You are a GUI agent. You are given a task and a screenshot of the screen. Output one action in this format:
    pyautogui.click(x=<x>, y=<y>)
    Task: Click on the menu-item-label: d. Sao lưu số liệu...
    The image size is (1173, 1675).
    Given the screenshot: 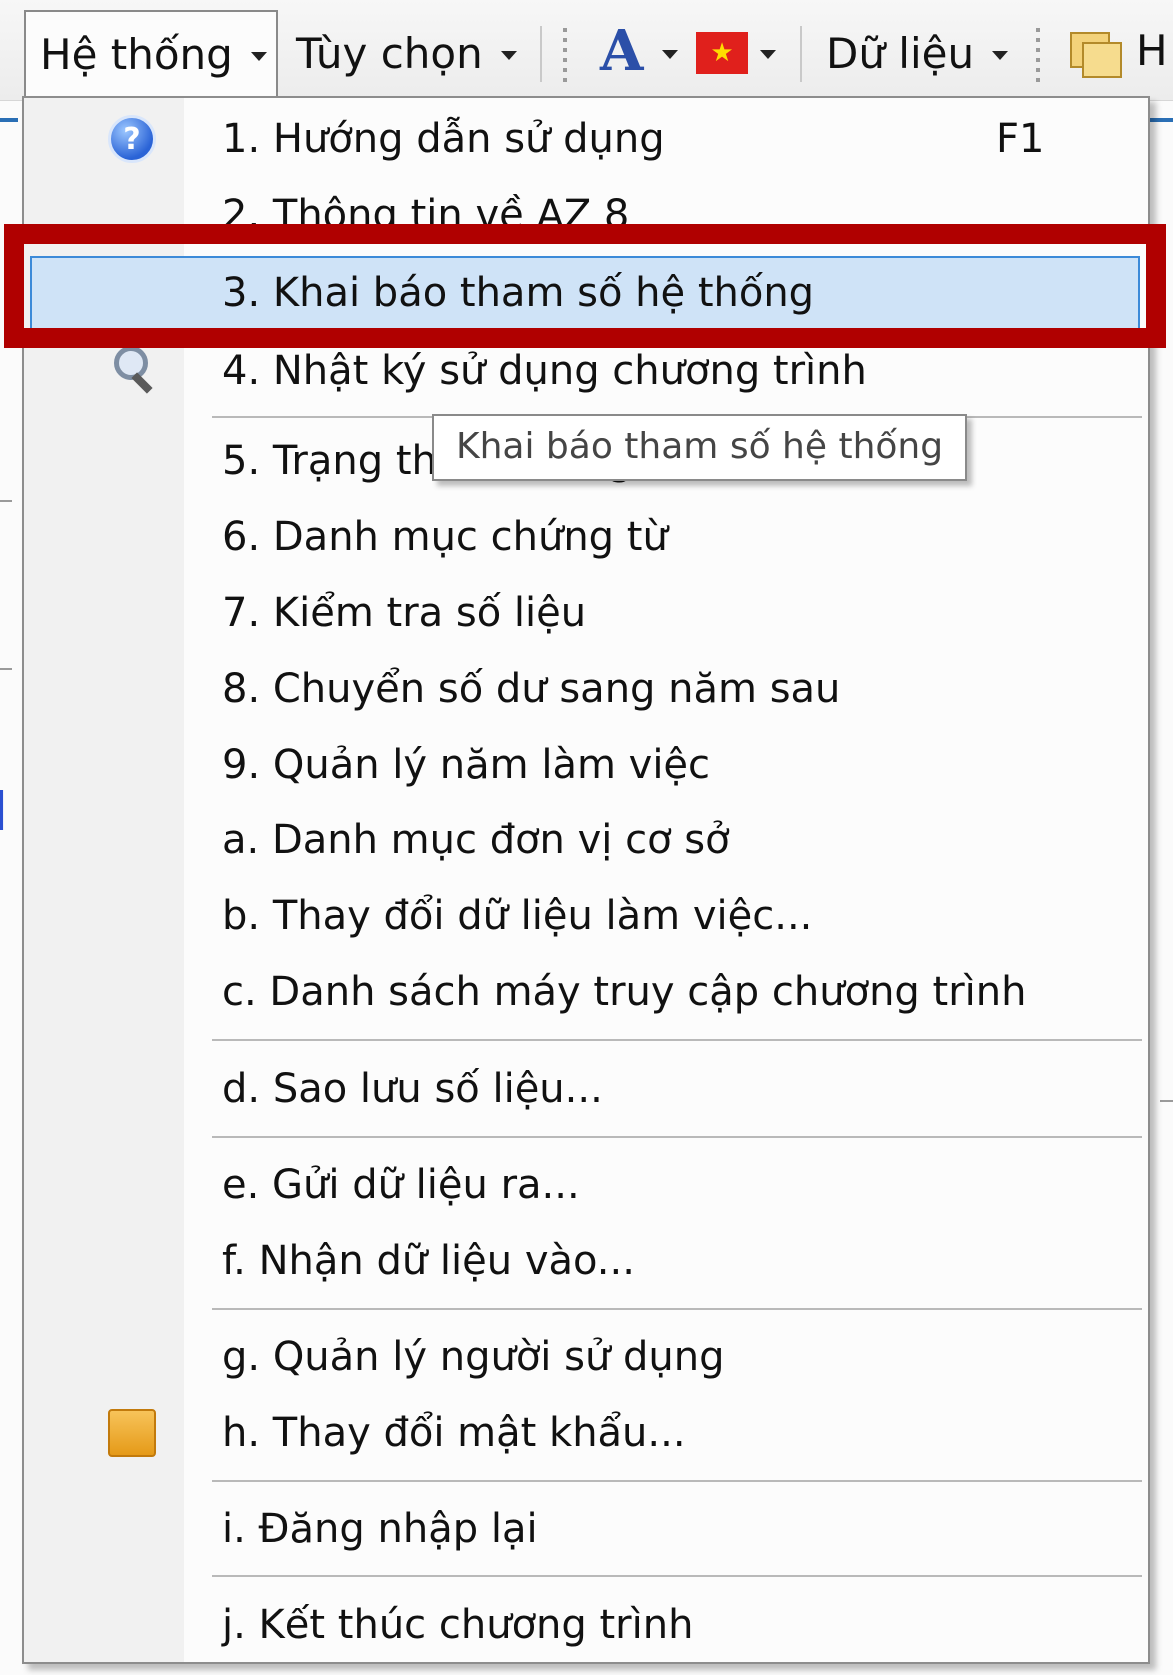 What is the action you would take?
    pyautogui.click(x=412, y=1089)
    